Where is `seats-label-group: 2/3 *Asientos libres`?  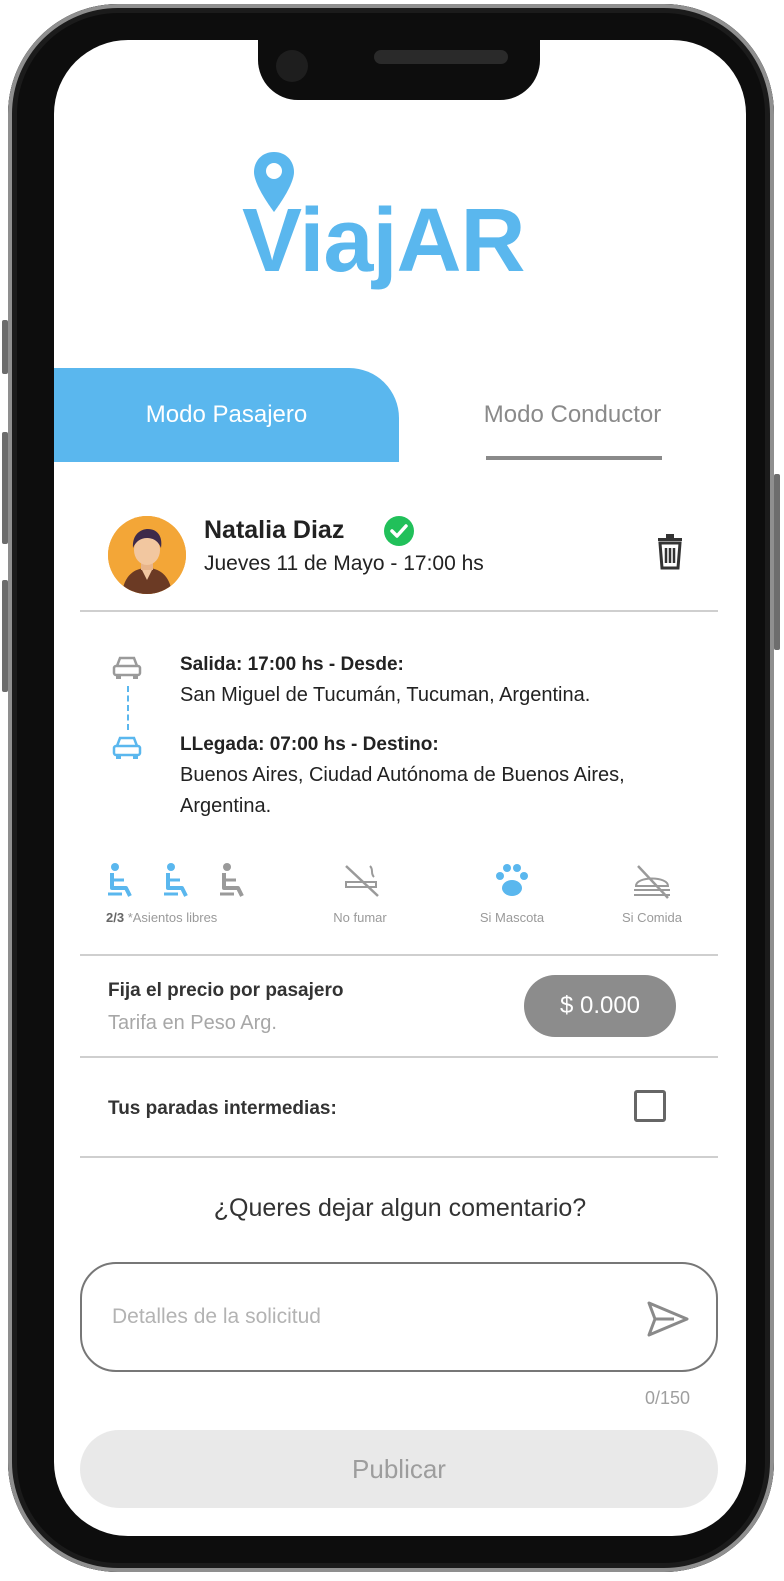
seats-label-group: 2/3 *Asientos libres is located at coordinates (191, 917).